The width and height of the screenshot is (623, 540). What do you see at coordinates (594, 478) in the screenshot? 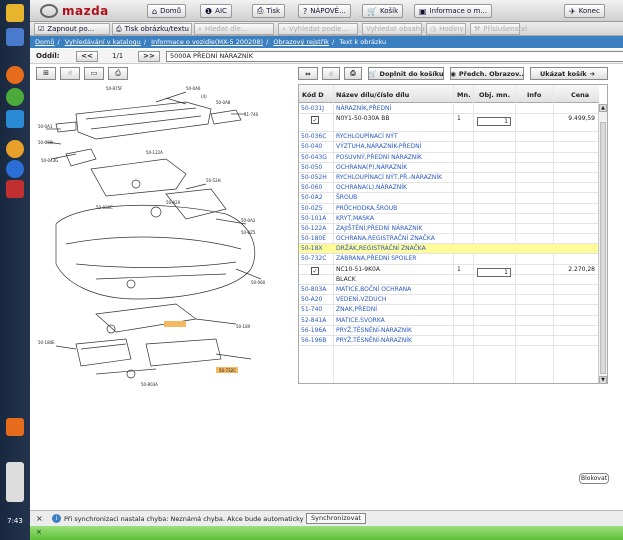
I see `block-button: Blokovat` at bounding box center [594, 478].